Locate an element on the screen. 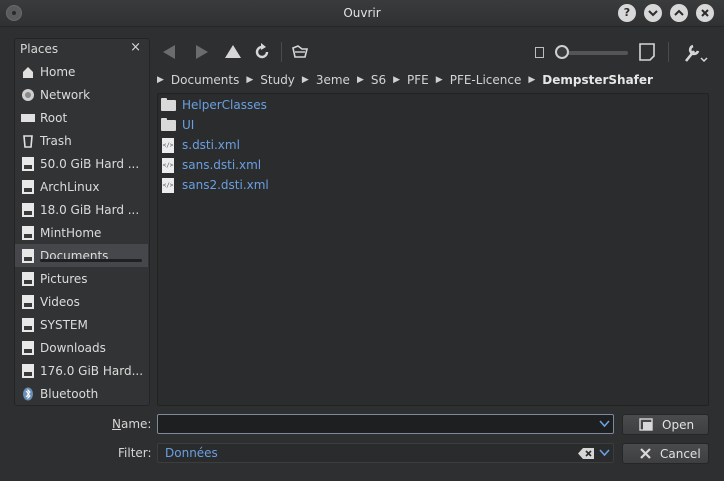 The height and width of the screenshot is (481, 724). file-name: UI is located at coordinates (188, 125).